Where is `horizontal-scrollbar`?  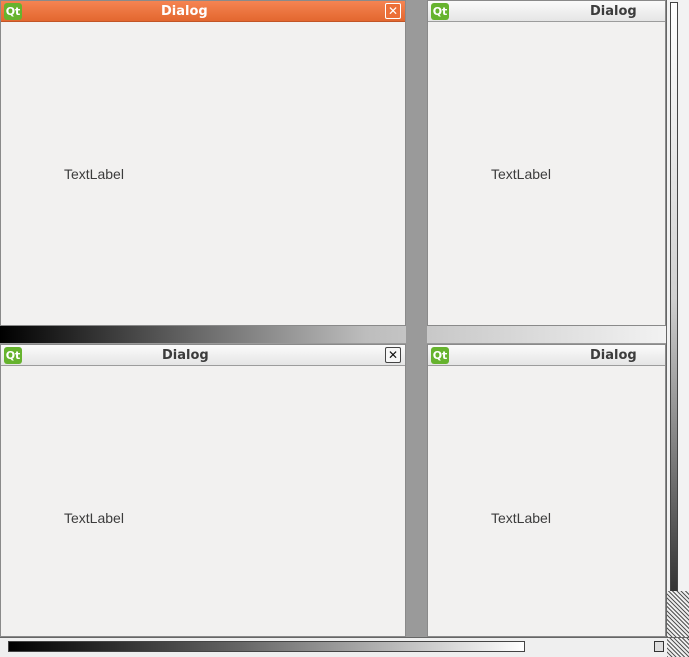 horizontal-scrollbar is located at coordinates (344, 647).